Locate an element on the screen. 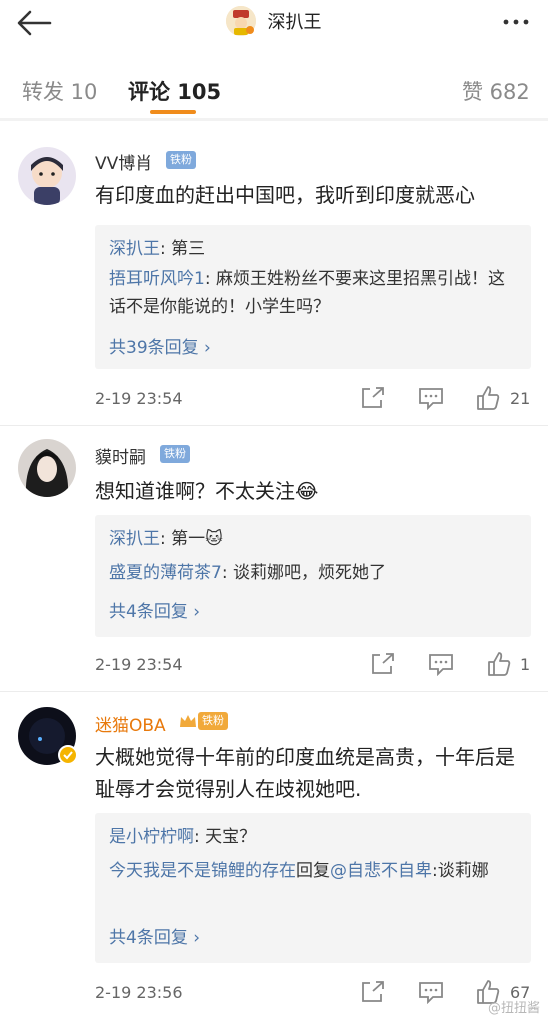 This screenshot has width=548, height=1024. cartoon-avatar-icon is located at coordinates (47, 176).